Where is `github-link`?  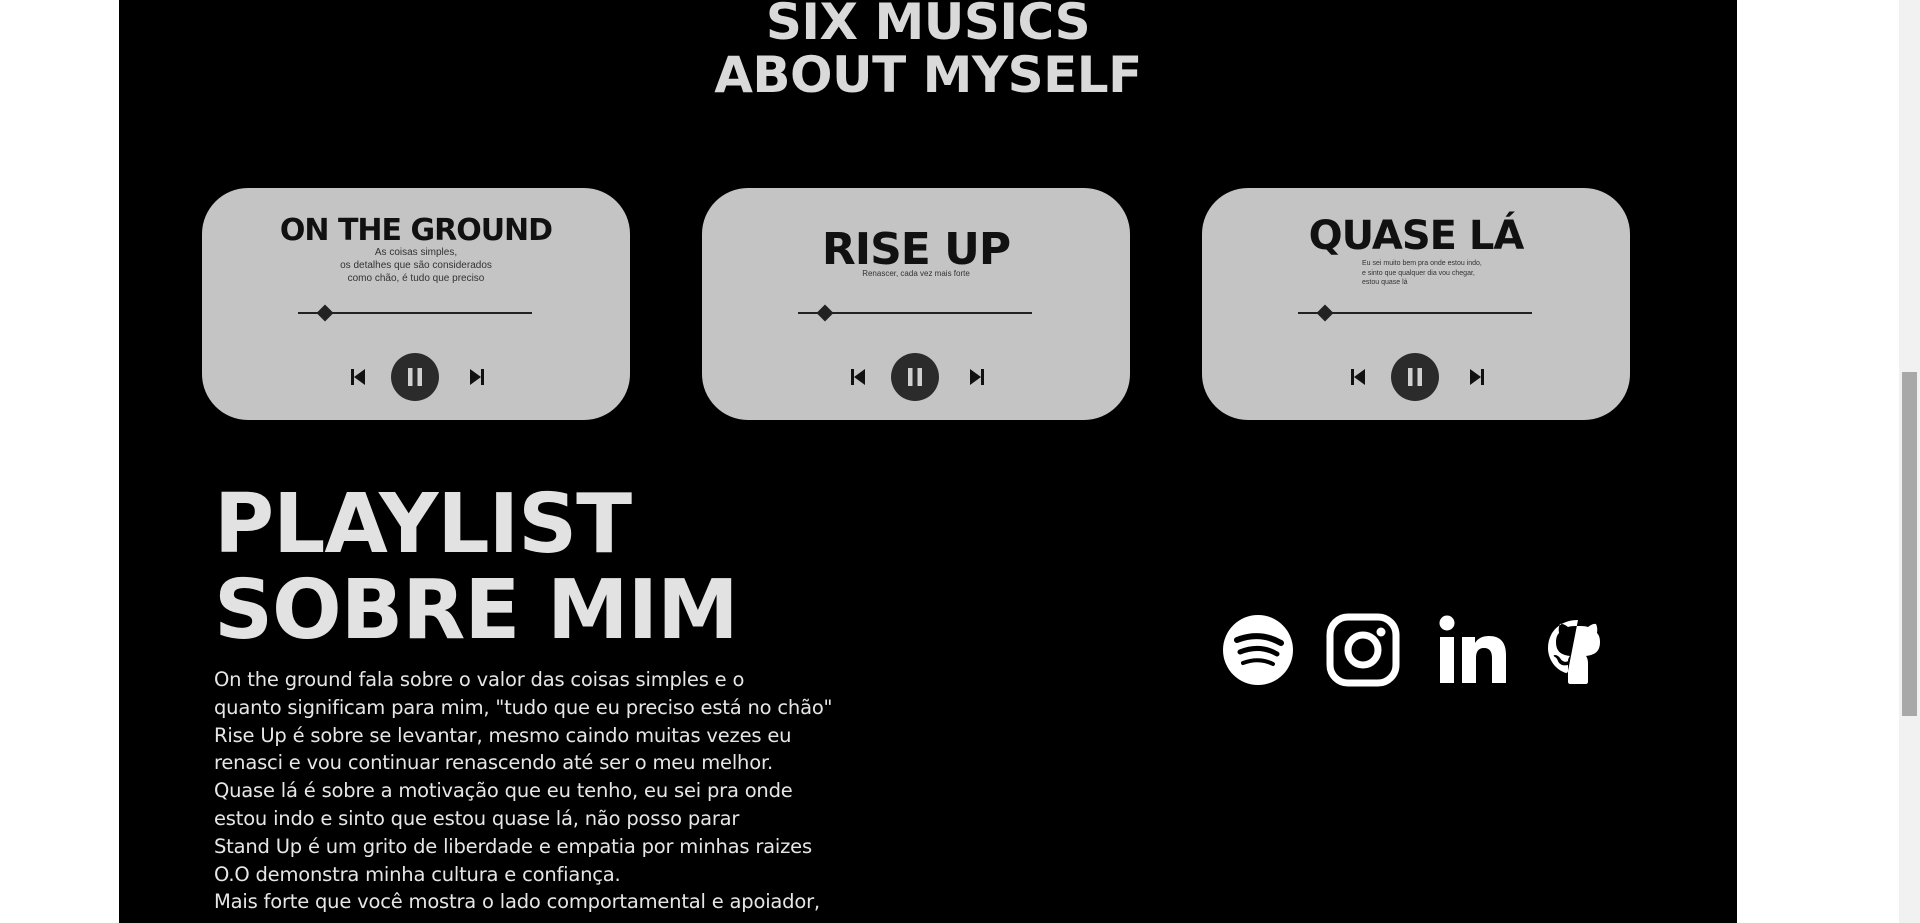 github-link is located at coordinates (1578, 650).